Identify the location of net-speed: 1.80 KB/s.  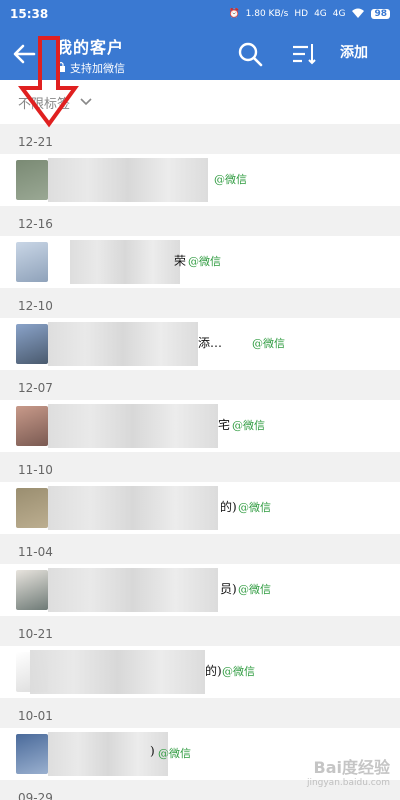
(267, 14).